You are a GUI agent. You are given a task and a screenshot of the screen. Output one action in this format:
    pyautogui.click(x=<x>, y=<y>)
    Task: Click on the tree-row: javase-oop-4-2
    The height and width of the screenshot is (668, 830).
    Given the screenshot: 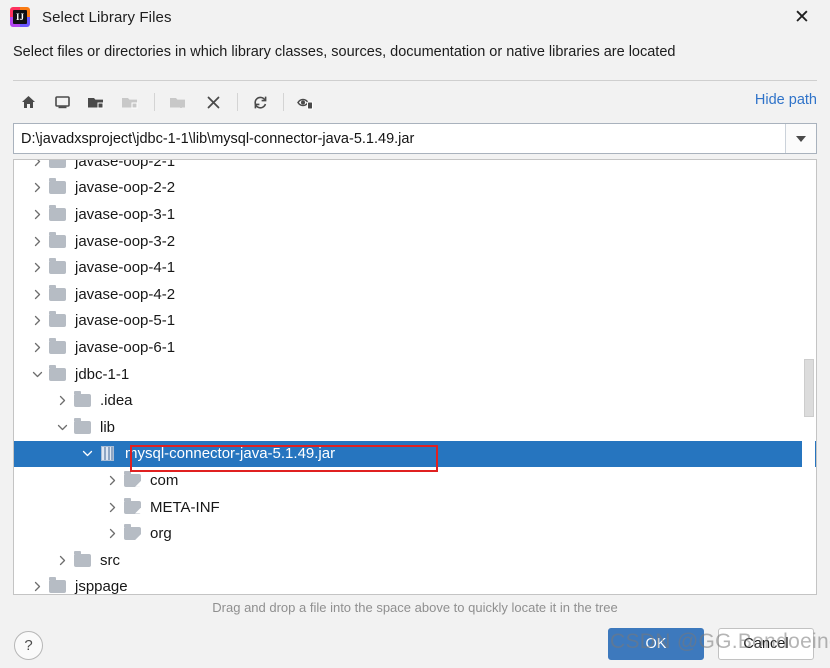 What is the action you would take?
    pyautogui.click(x=415, y=294)
    